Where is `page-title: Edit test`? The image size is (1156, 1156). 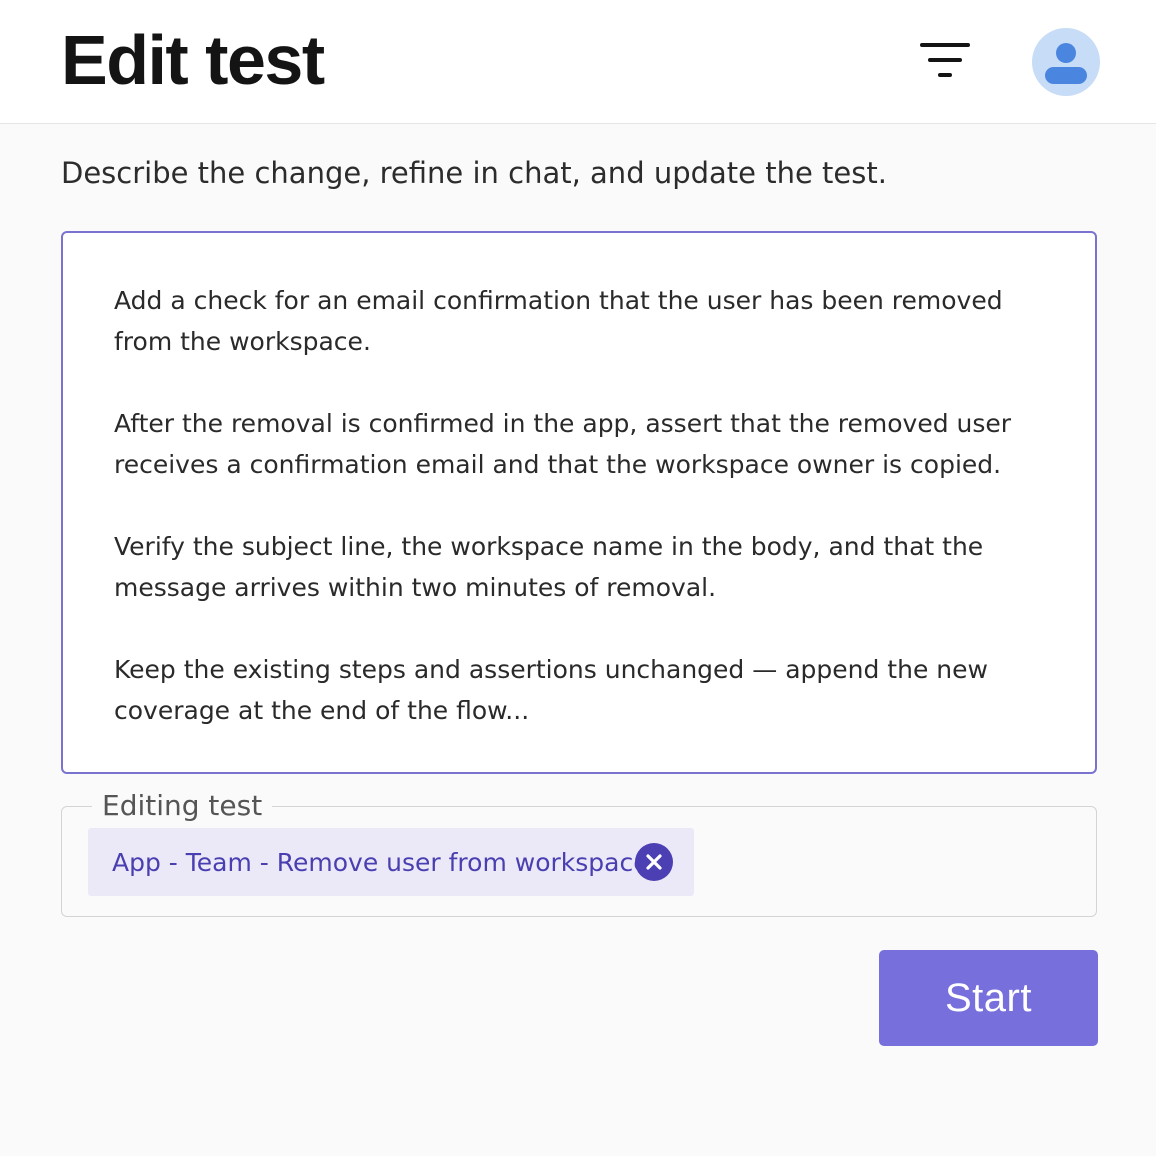 page-title: Edit test is located at coordinates (193, 60).